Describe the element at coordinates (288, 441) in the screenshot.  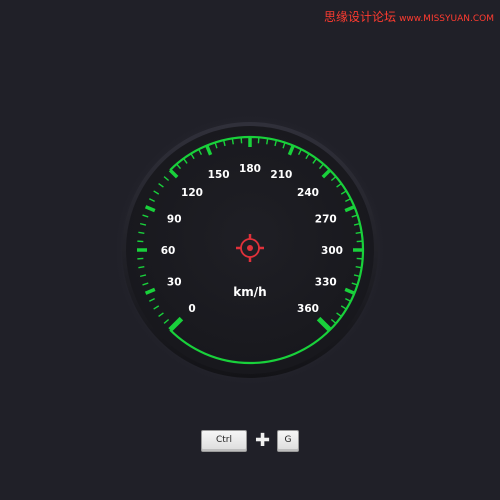
I see `g-key: G` at that location.